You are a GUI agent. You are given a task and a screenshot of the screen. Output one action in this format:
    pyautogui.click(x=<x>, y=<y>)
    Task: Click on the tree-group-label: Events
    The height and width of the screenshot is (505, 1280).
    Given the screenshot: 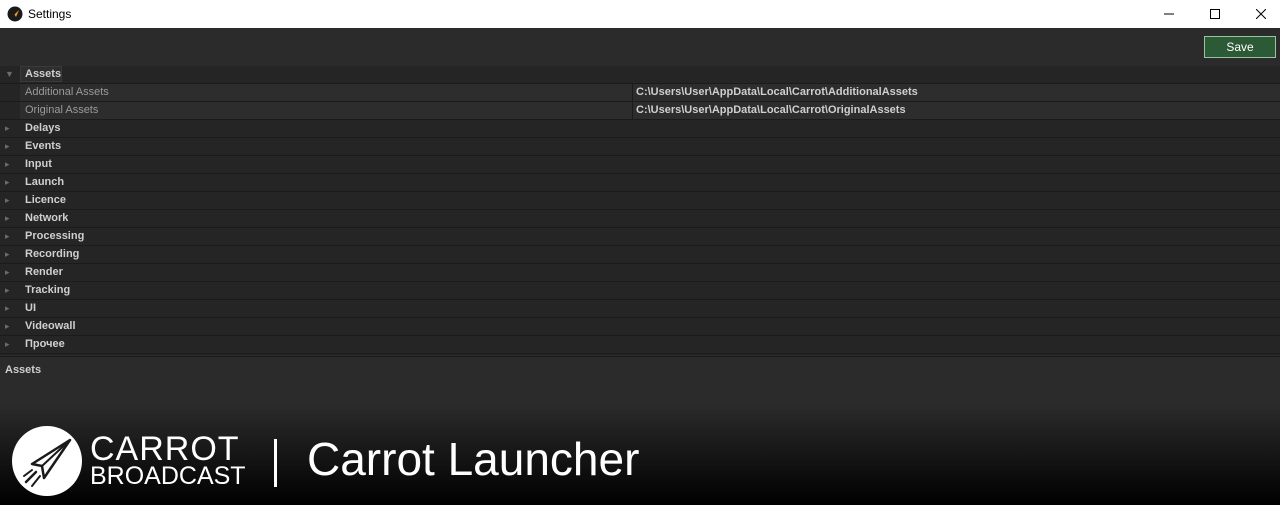 What is the action you would take?
    pyautogui.click(x=43, y=146)
    